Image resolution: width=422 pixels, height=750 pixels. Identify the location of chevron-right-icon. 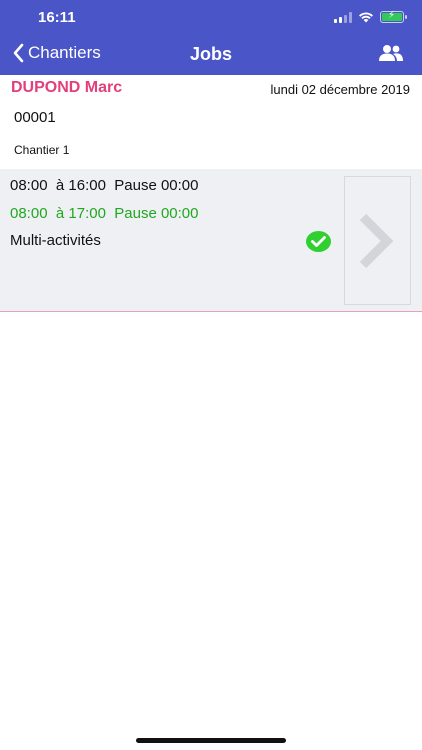
(376, 241).